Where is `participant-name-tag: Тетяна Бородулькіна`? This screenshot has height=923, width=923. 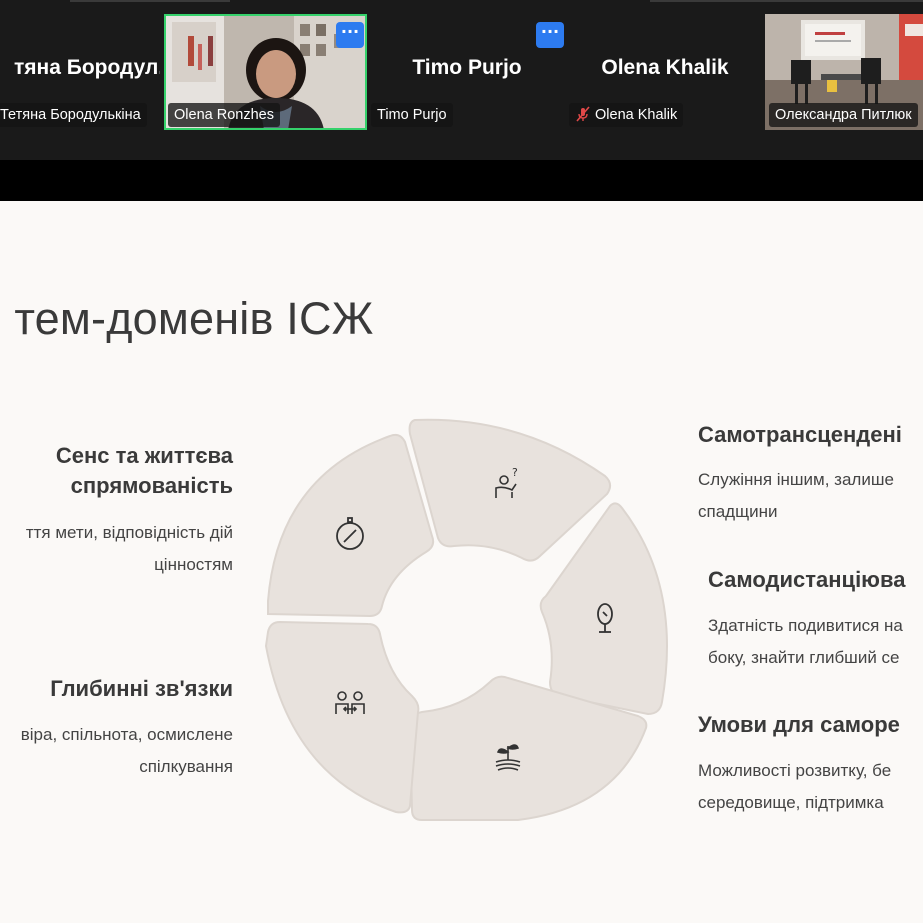
participant-name-tag: Тетяна Бородулькіна is located at coordinates (73, 115).